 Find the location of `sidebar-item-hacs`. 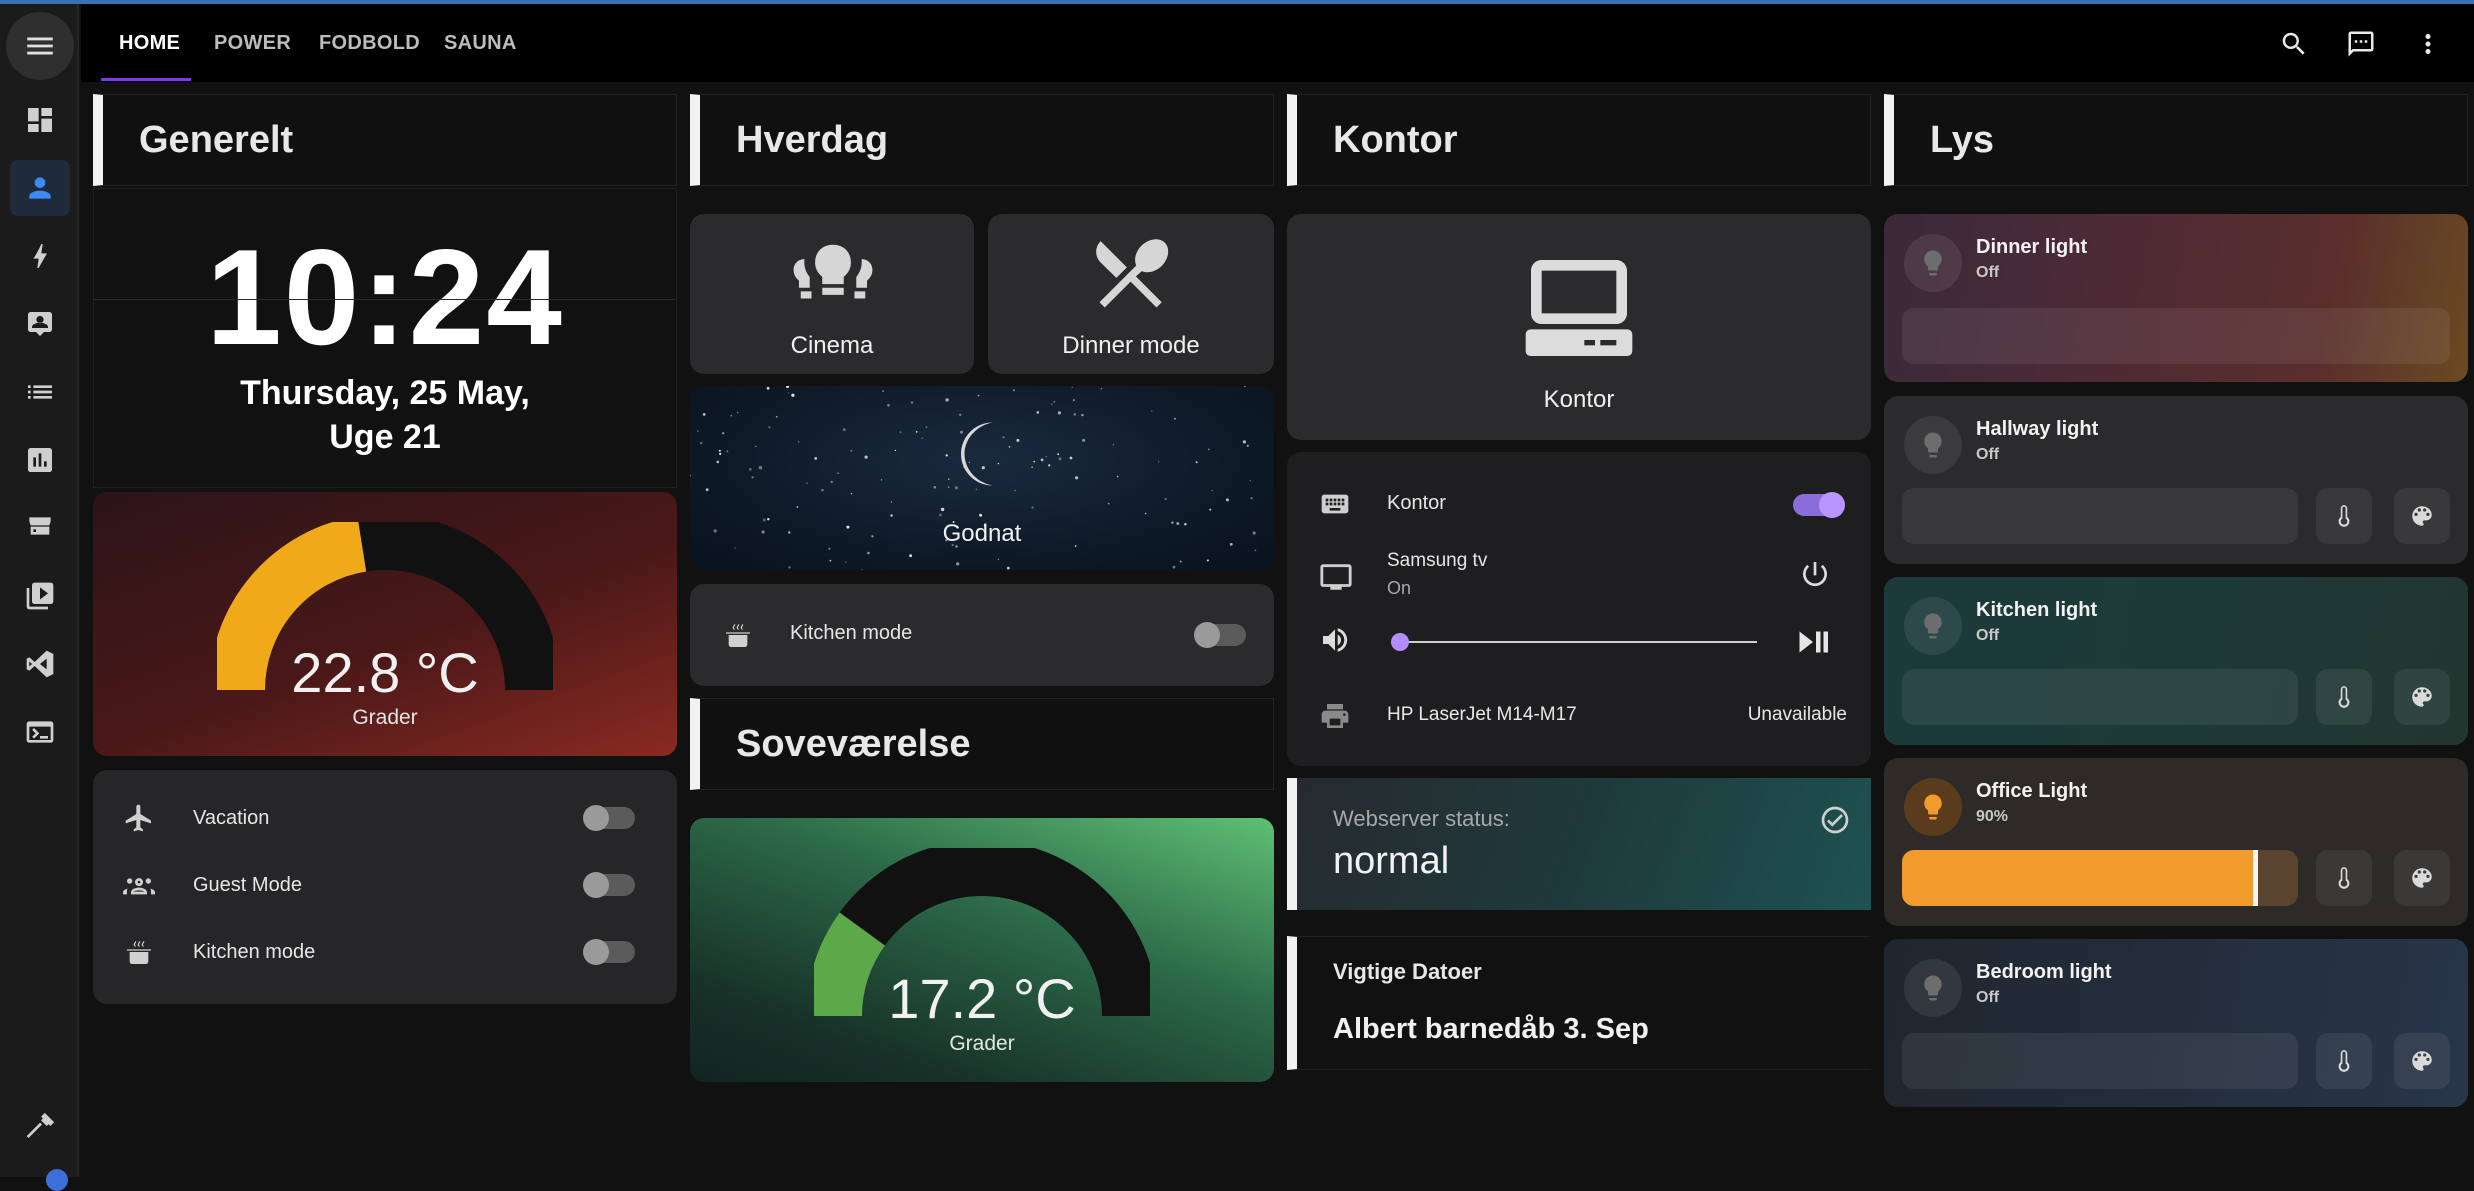

sidebar-item-hacs is located at coordinates (40, 528).